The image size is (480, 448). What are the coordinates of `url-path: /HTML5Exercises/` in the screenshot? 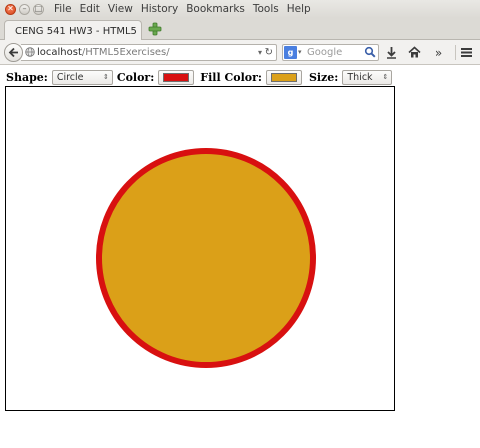 It's located at (125, 52).